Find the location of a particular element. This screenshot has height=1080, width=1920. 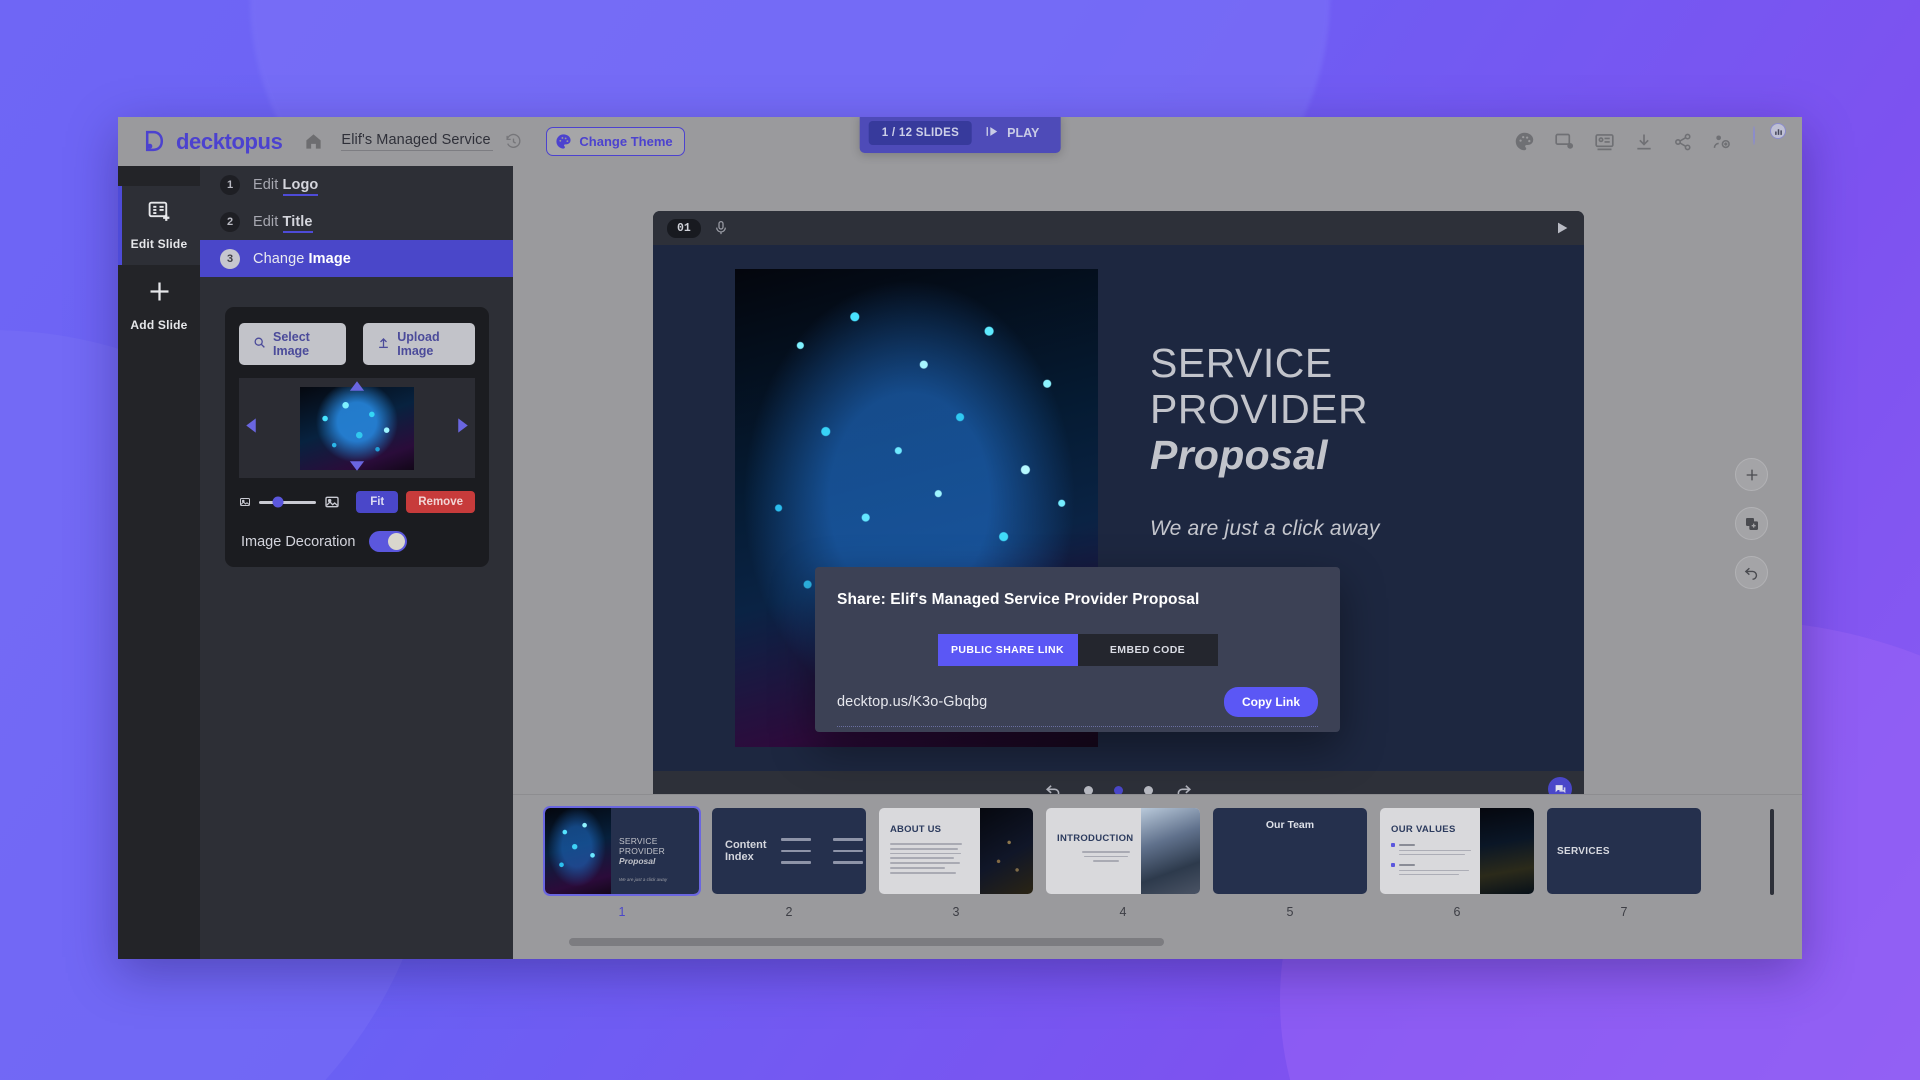

edit-slide-icon is located at coordinates (159, 214).